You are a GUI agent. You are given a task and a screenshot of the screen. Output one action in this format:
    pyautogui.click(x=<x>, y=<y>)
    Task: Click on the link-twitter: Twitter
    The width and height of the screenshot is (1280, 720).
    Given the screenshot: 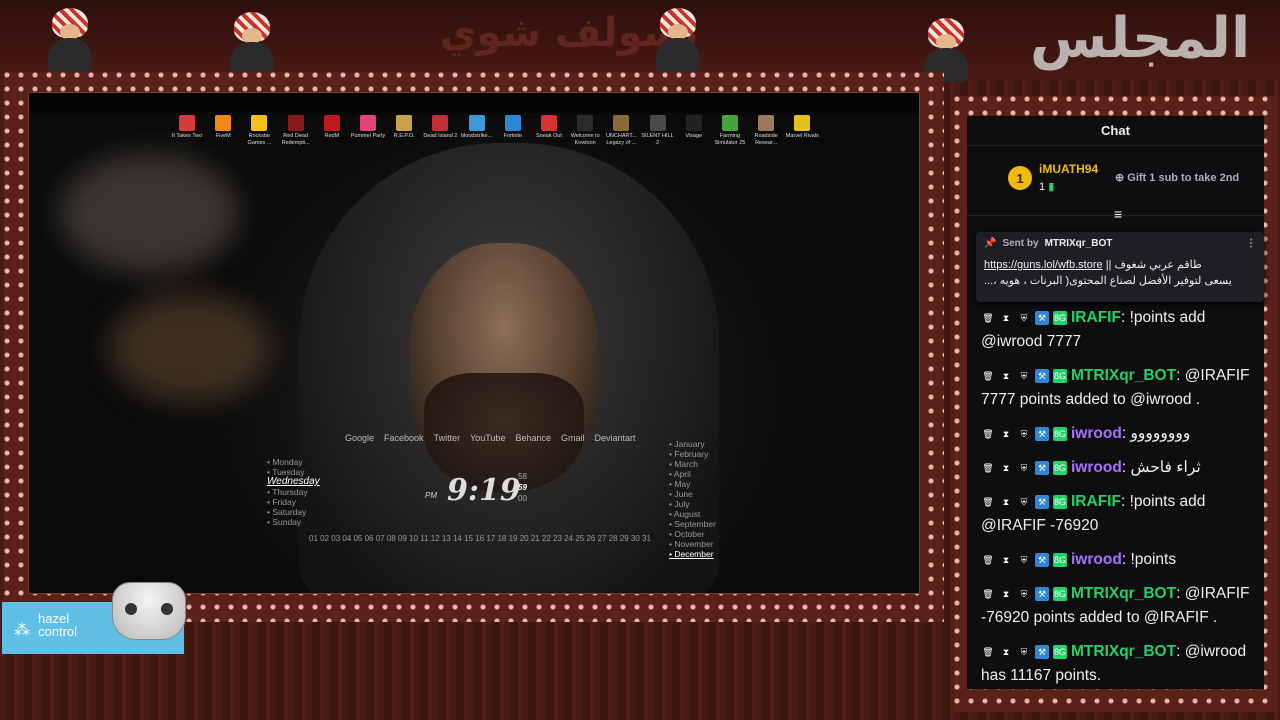 What is the action you would take?
    pyautogui.click(x=447, y=438)
    